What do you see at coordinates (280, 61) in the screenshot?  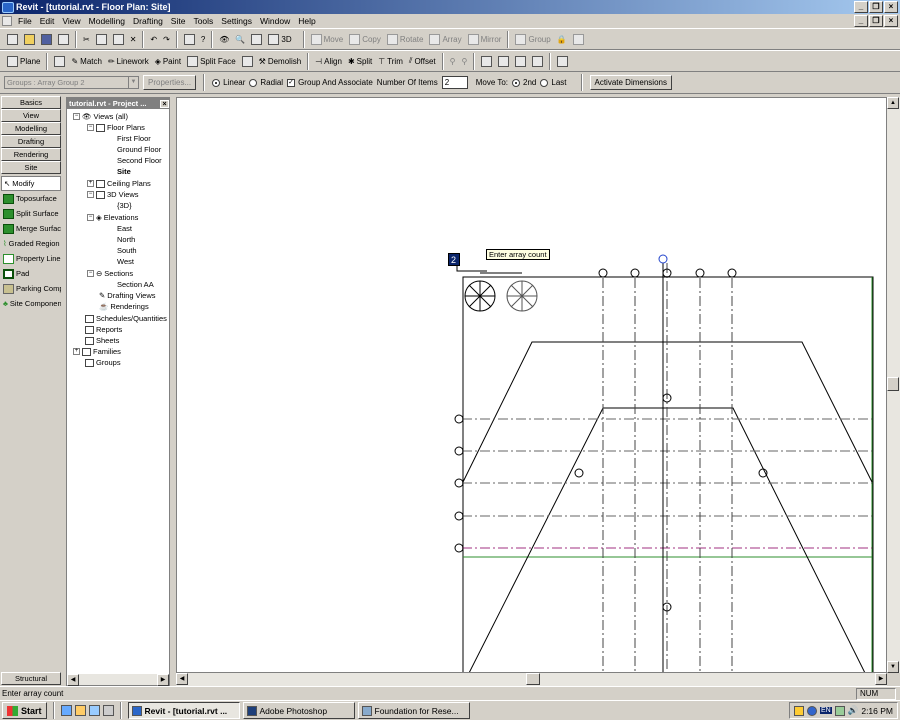 I see `demolish-button: ⚒ Demolish` at bounding box center [280, 61].